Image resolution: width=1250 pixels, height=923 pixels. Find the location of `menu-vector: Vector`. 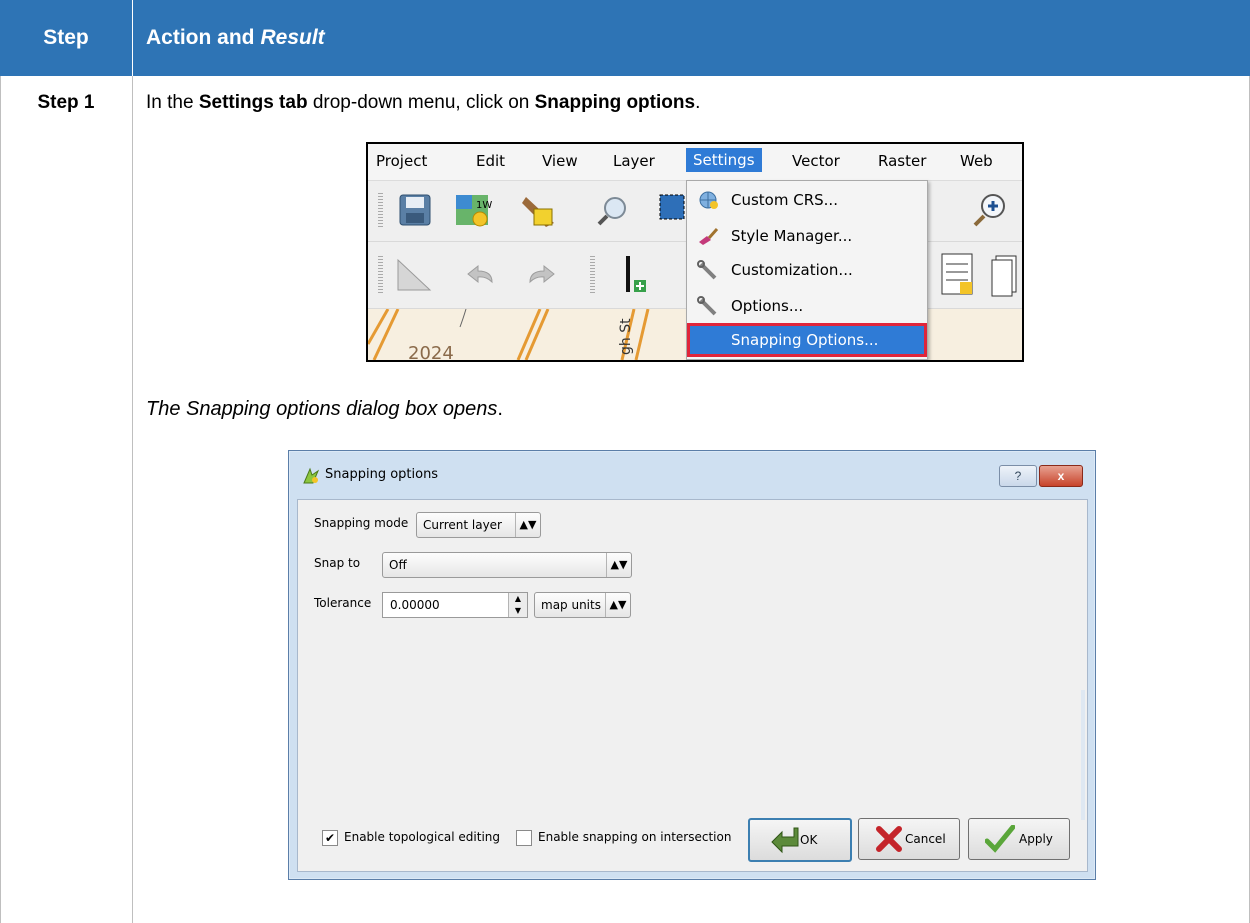

menu-vector: Vector is located at coordinates (816, 161).